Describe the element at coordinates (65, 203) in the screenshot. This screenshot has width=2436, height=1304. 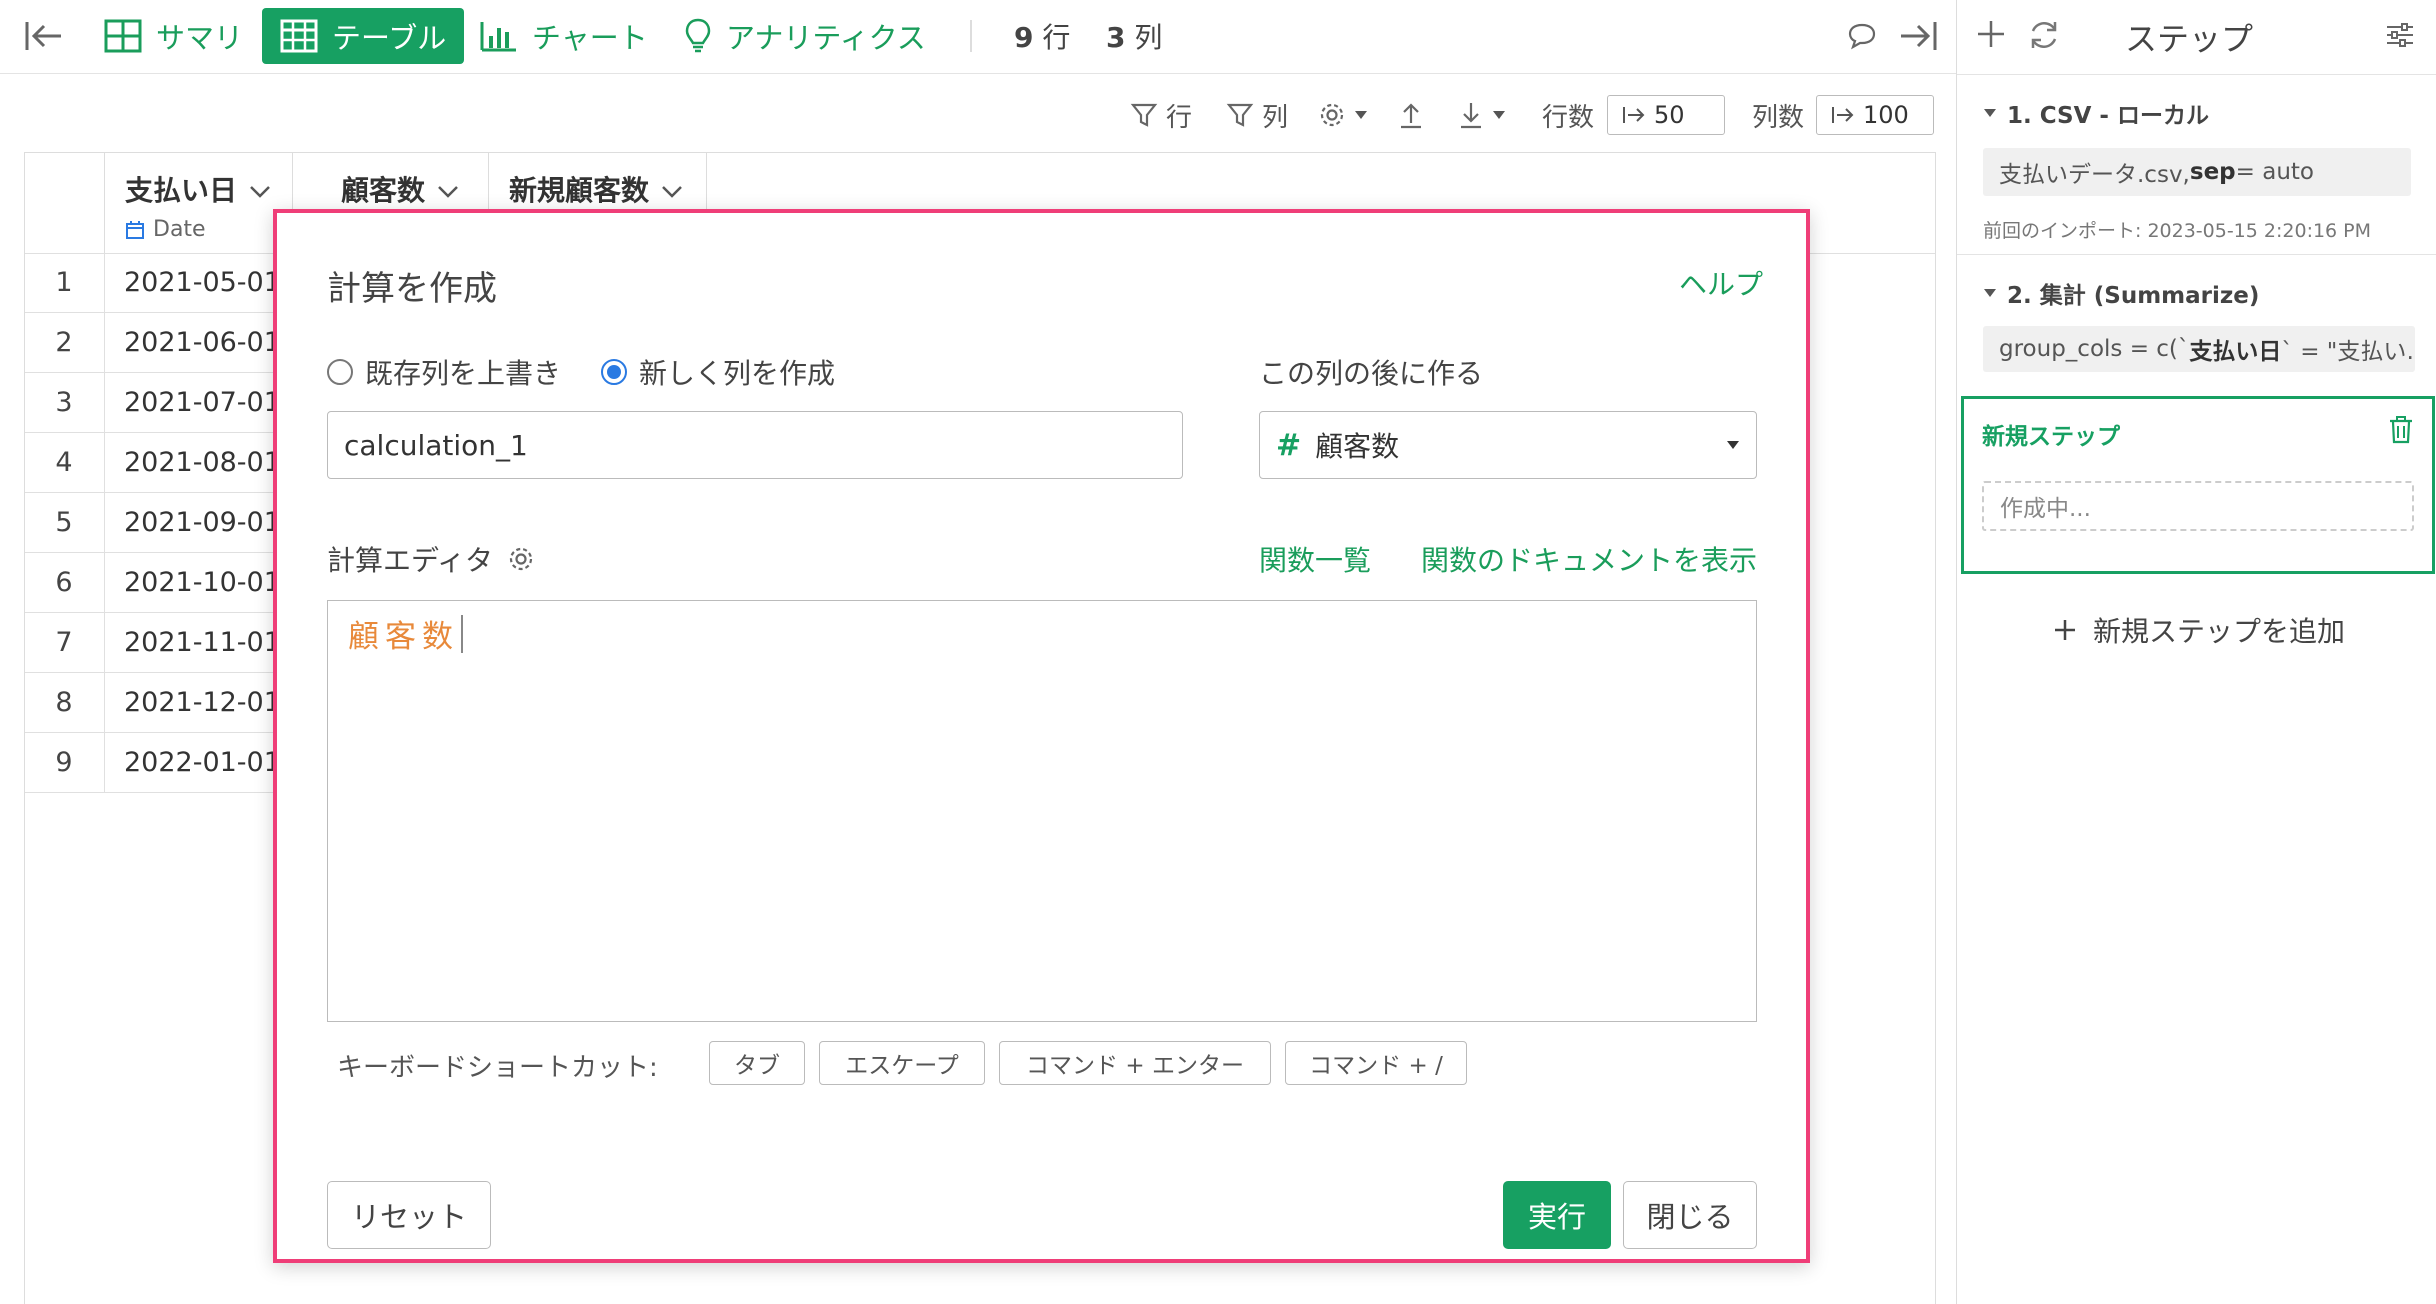
I see `row-number-header` at that location.